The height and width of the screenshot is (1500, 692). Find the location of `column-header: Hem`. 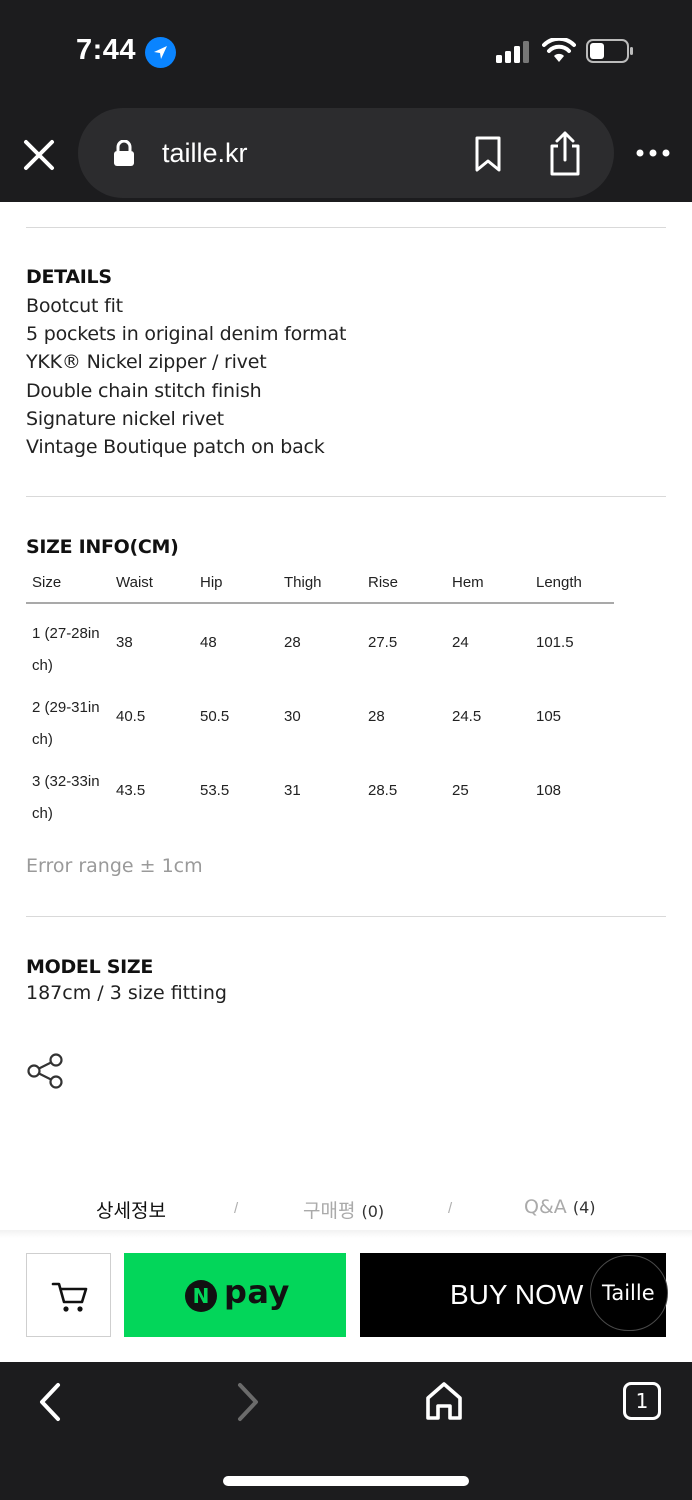

column-header: Hem is located at coordinates (468, 582).